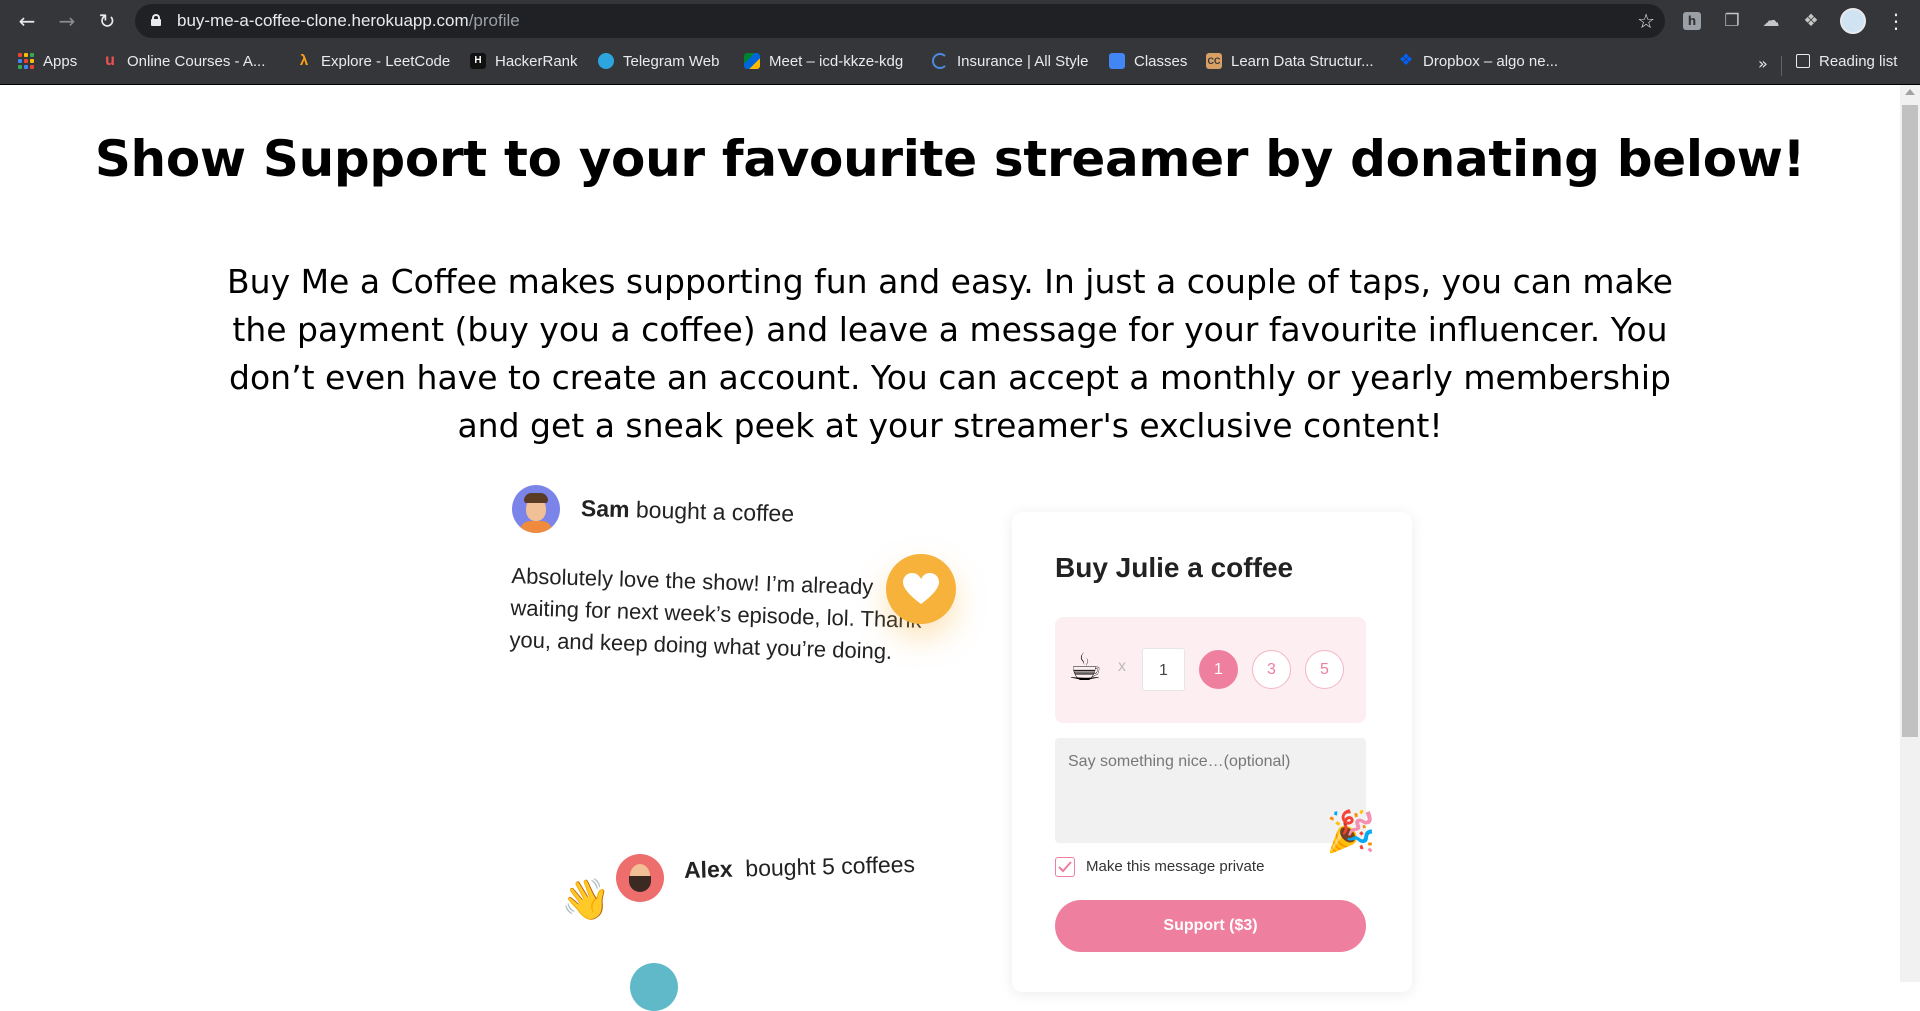  Describe the element at coordinates (27, 21) in the screenshot. I see `back-arrow-icon: ←` at that location.